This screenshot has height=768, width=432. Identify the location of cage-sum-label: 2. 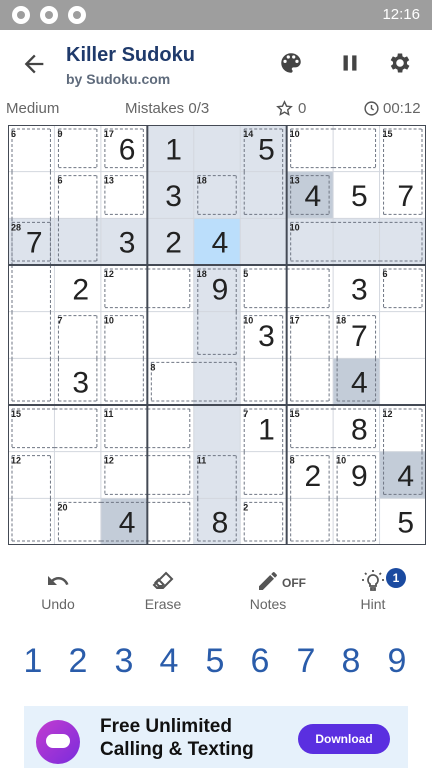
(245, 507).